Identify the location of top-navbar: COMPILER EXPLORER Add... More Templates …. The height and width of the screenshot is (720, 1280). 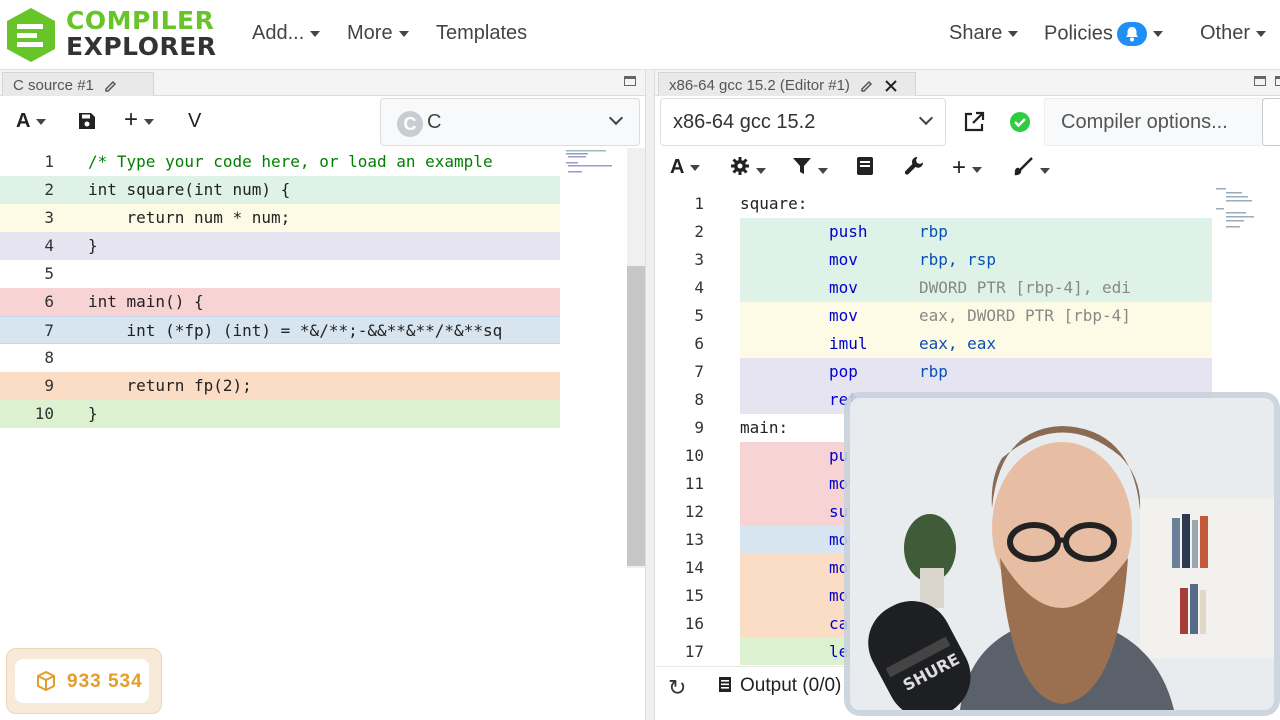
(640, 35).